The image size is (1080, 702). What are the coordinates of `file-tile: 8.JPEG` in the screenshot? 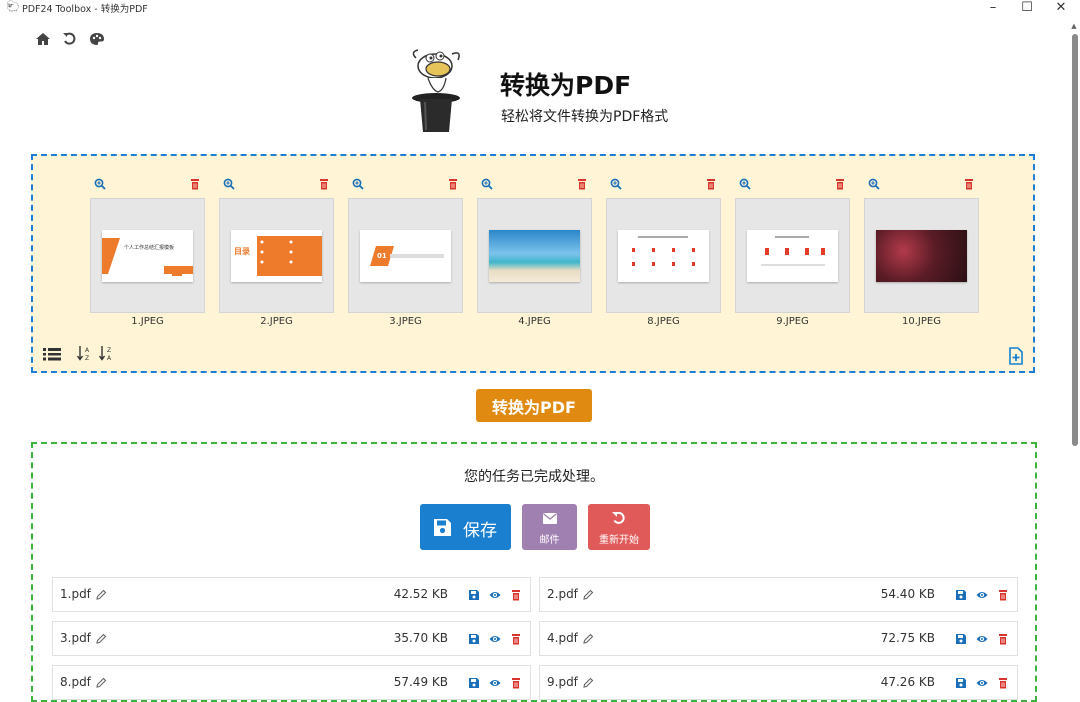 It's located at (663, 258).